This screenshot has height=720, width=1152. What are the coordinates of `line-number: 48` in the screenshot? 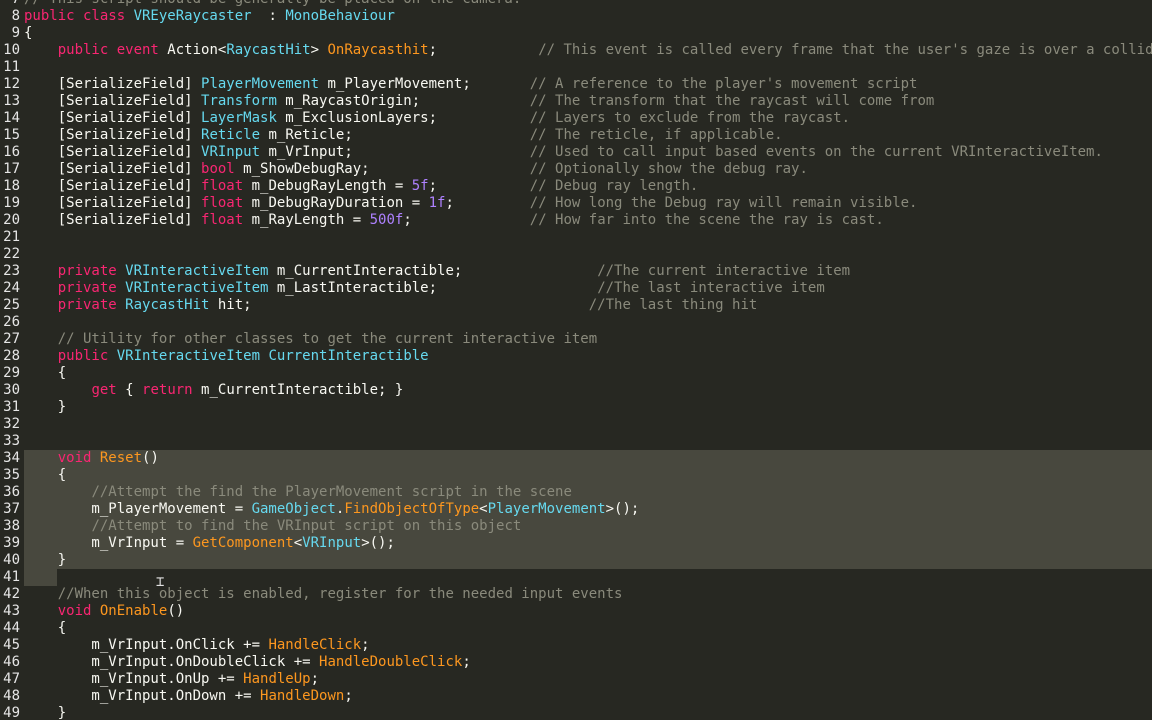 It's located at (11, 696).